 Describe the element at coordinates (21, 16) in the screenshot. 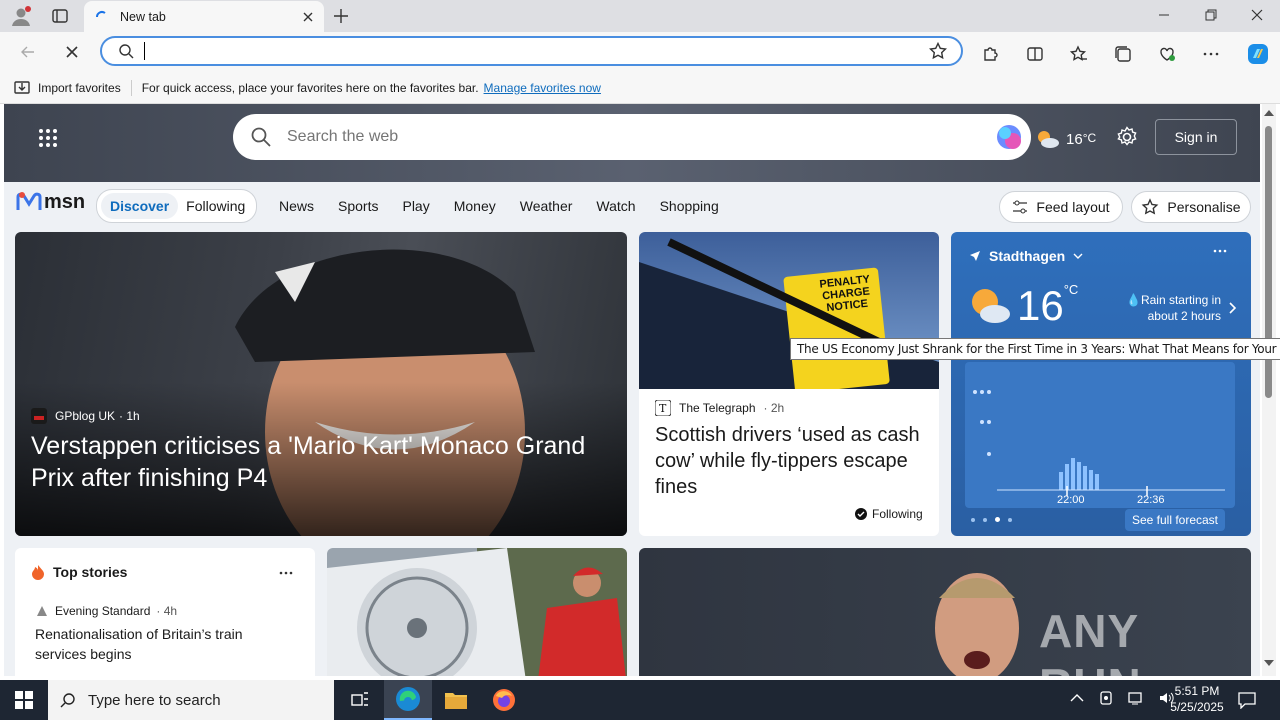

I see `profile-icon` at that location.